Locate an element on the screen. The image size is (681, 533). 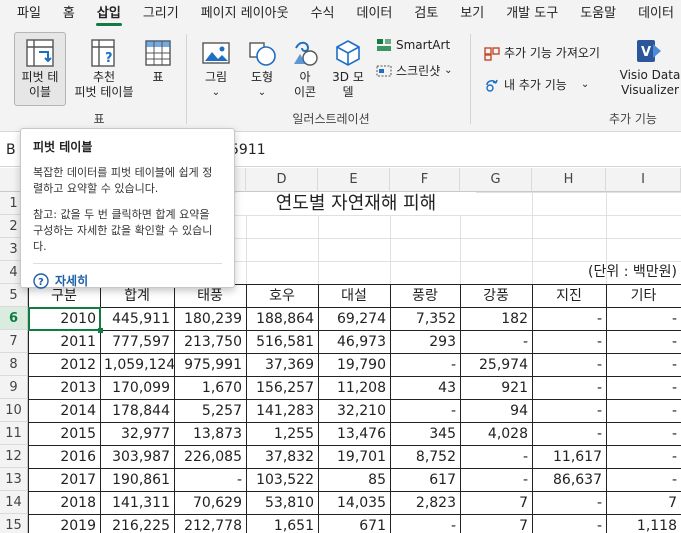
menu-tab: 그리기 is located at coordinates (161, 14).